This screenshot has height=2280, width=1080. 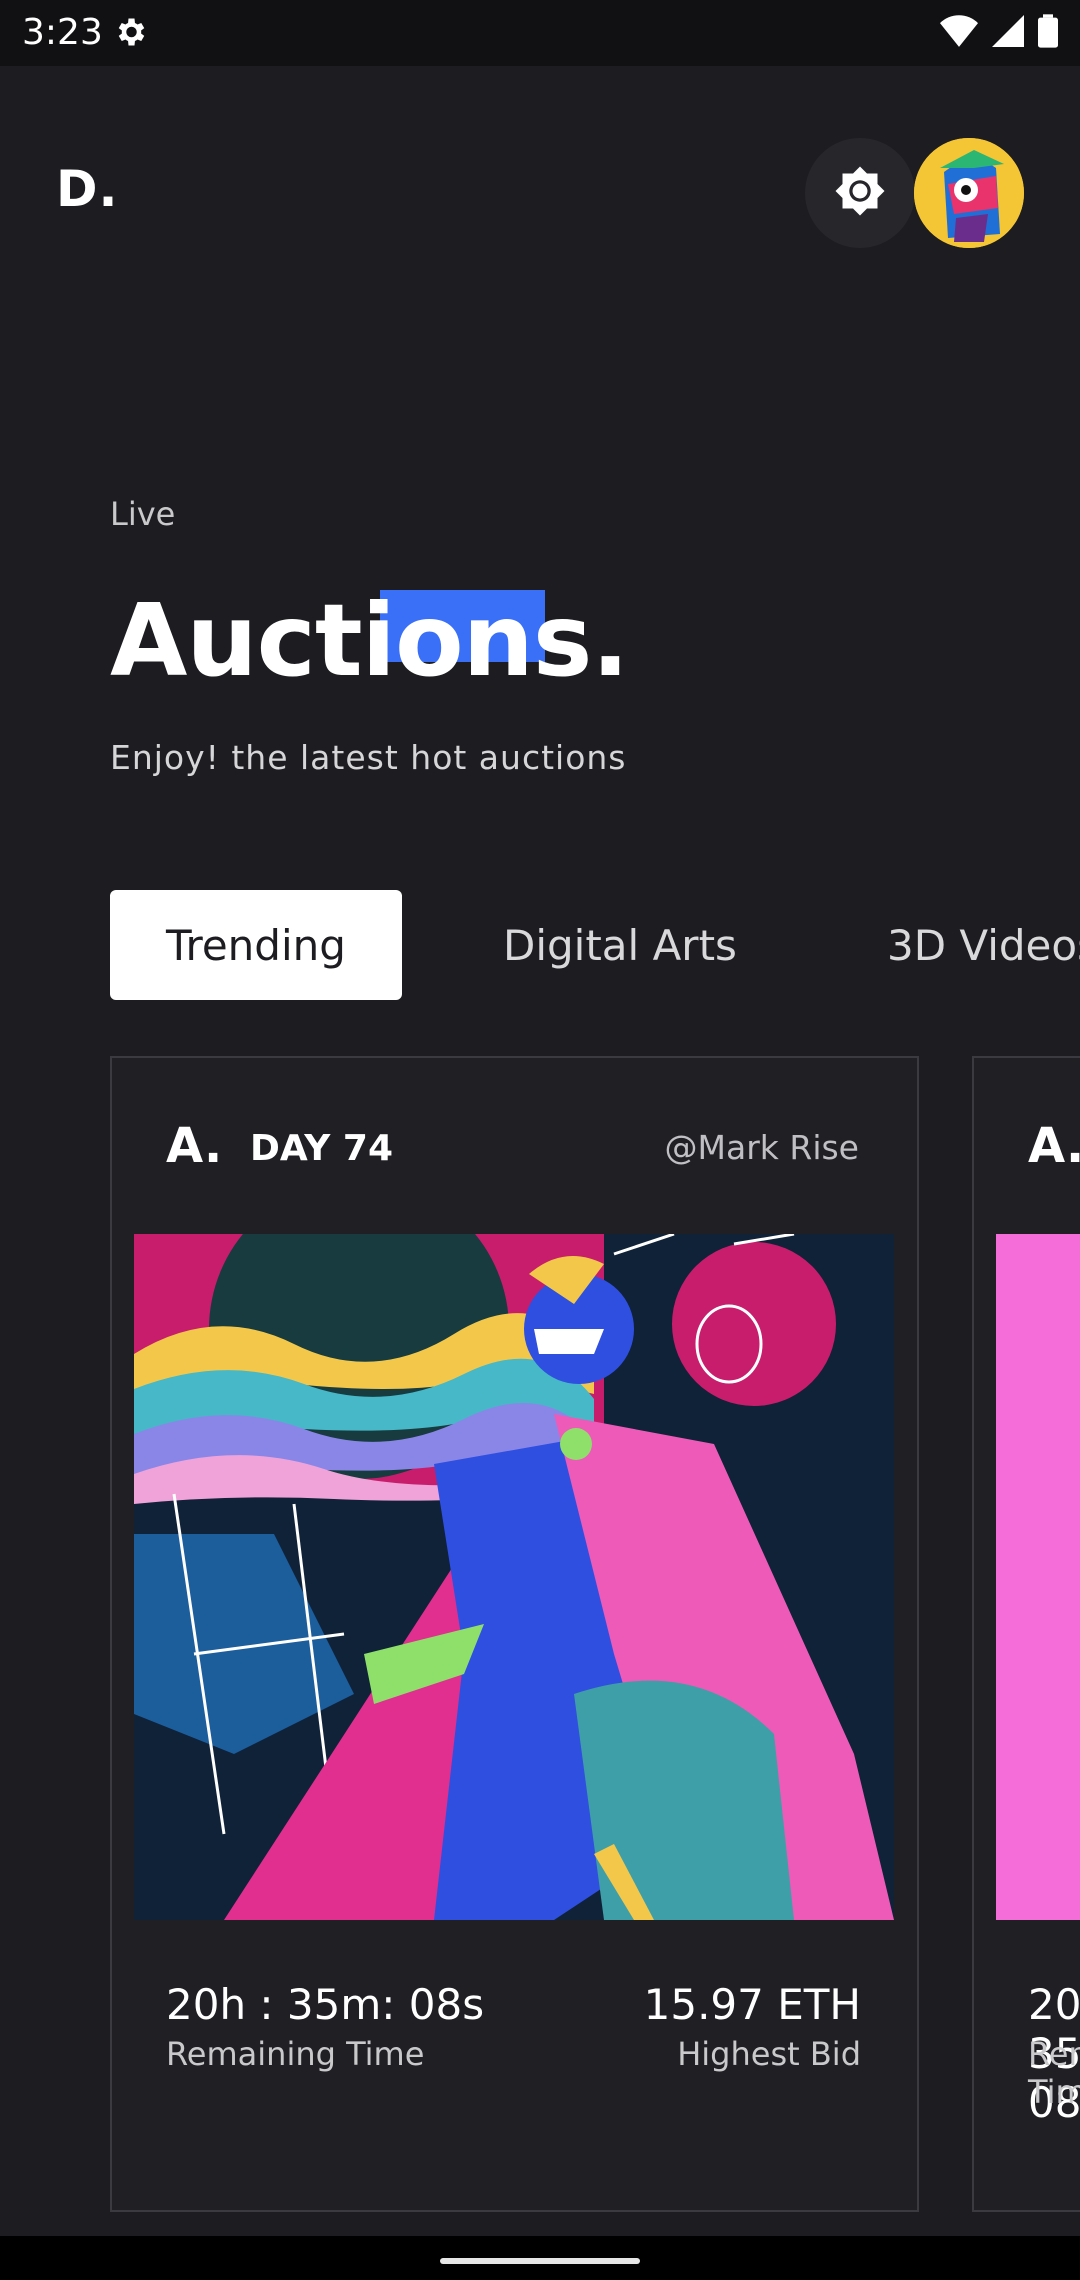 I want to click on brightness-icon, so click(x=860, y=193).